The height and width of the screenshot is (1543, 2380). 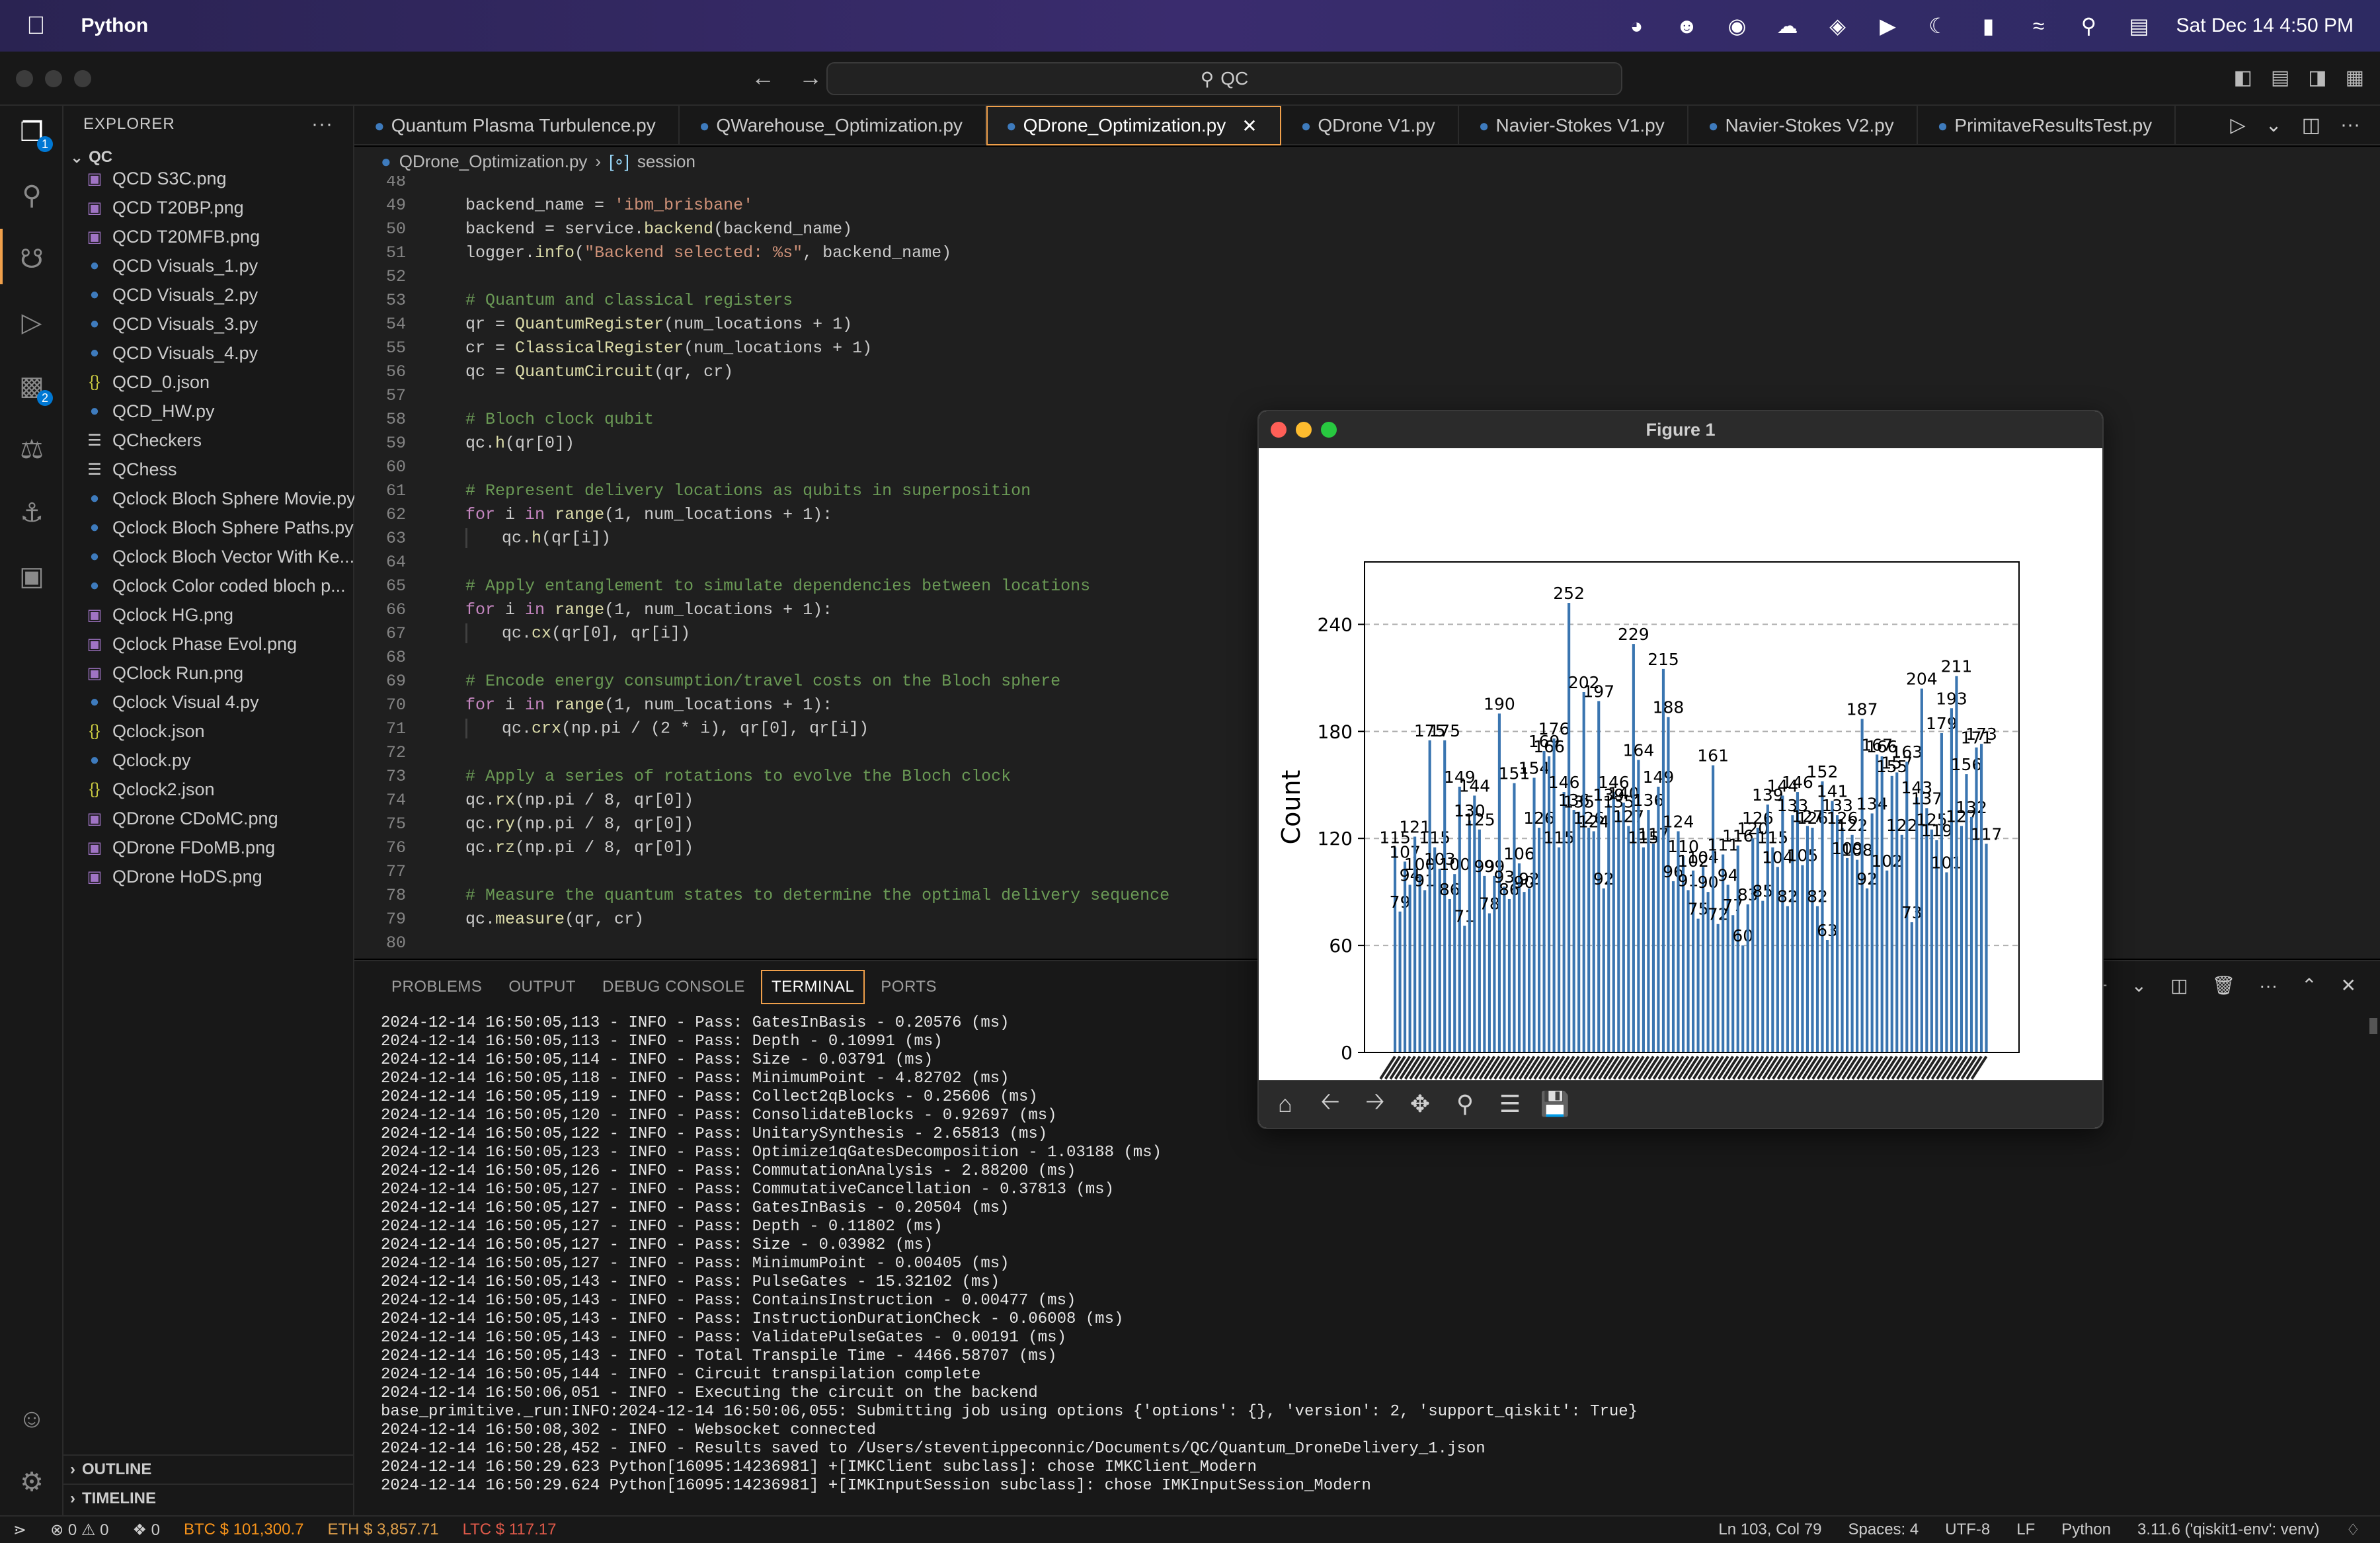 What do you see at coordinates (32, 513) in the screenshot?
I see `docker-icon: ⚓` at bounding box center [32, 513].